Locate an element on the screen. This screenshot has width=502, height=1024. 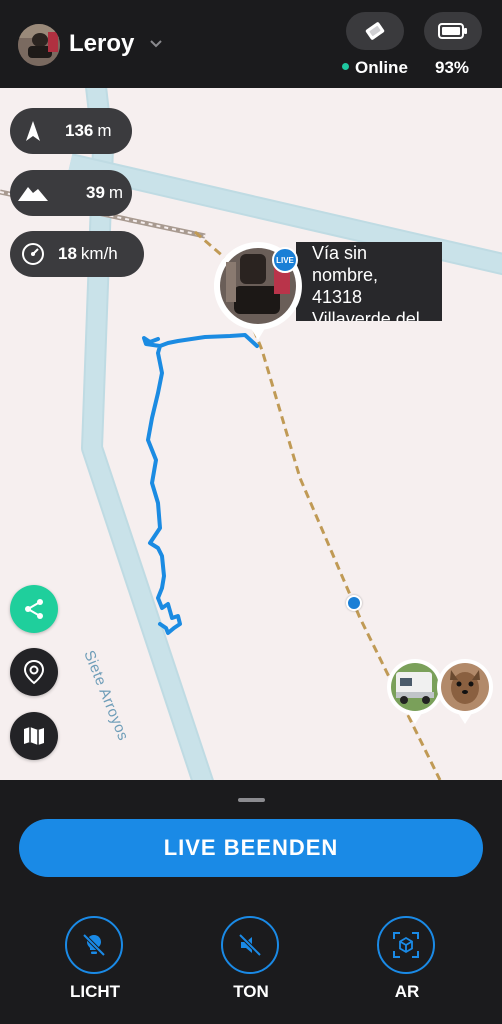
sound-toggle is located at coordinates (251, 945).